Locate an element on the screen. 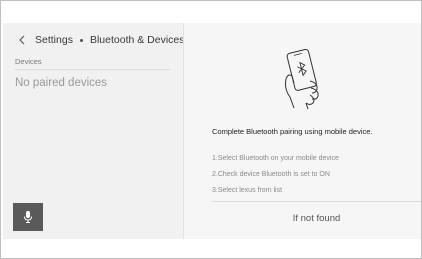 The width and height of the screenshot is (422, 259). no-devices-message: No paired devices is located at coordinates (61, 83).